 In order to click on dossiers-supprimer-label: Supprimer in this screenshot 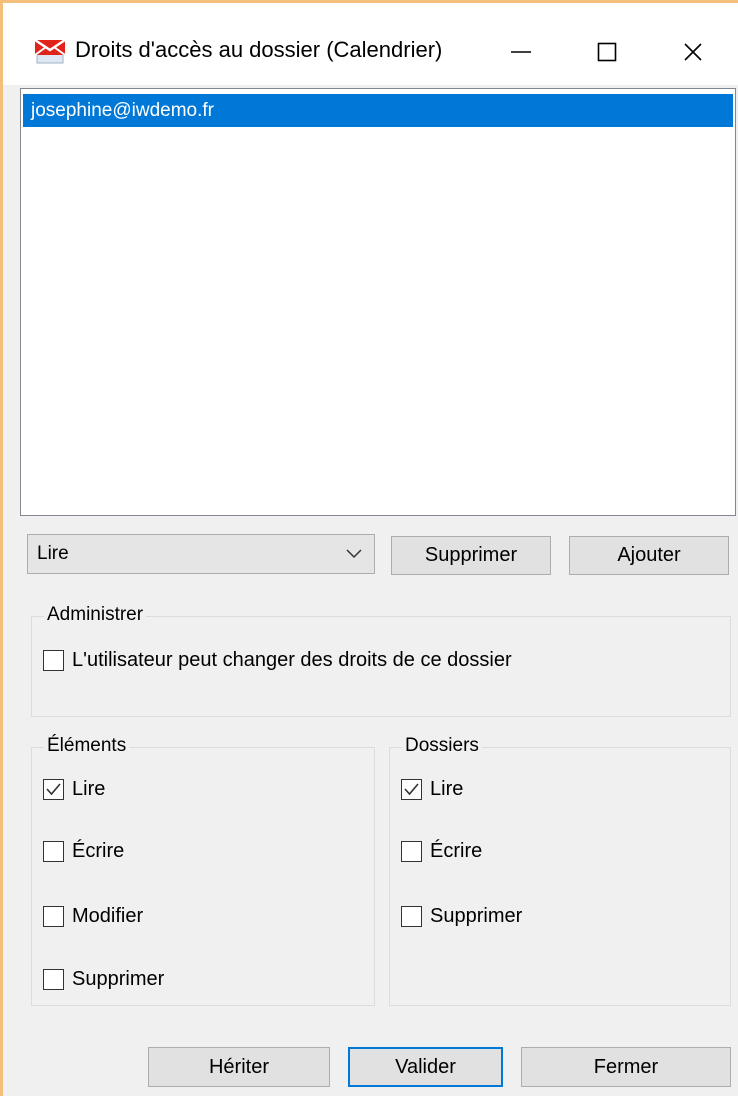, I will do `click(476, 915)`.